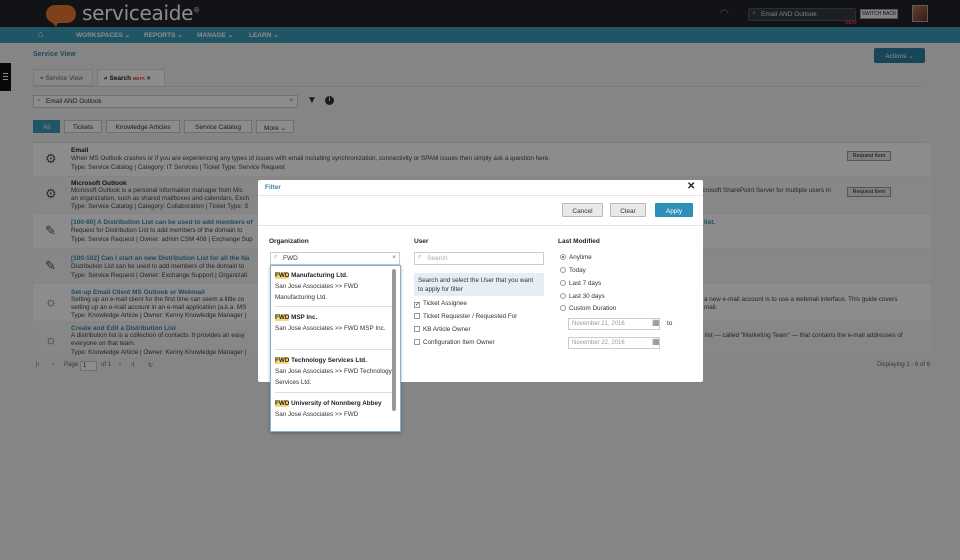  What do you see at coordinates (580, 283) in the screenshot?
I see `radio-last-7-days: Last 7 days` at bounding box center [580, 283].